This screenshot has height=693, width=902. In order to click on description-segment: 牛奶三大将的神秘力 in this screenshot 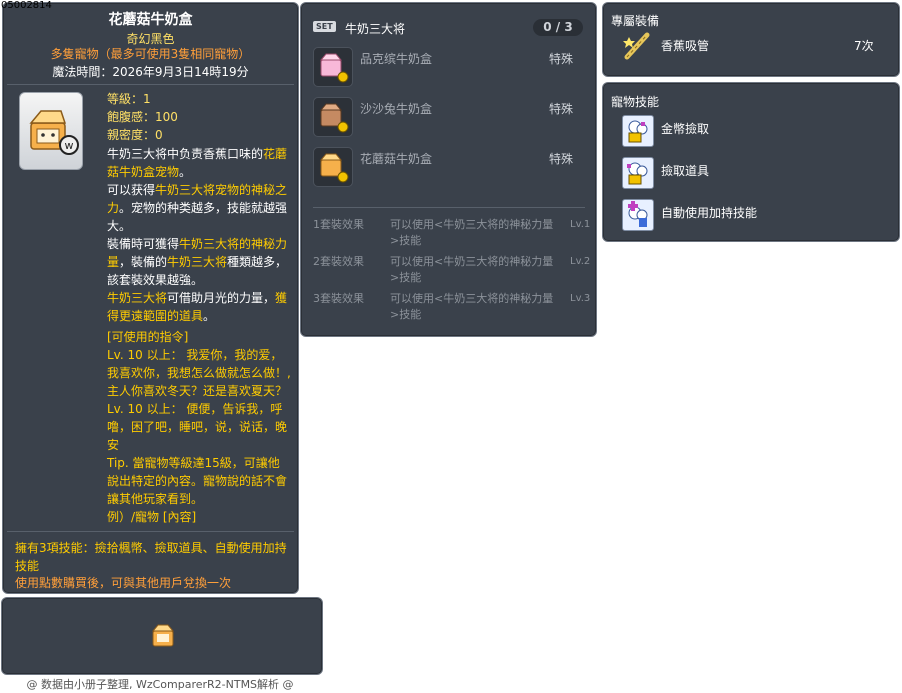, I will do `click(233, 244)`.